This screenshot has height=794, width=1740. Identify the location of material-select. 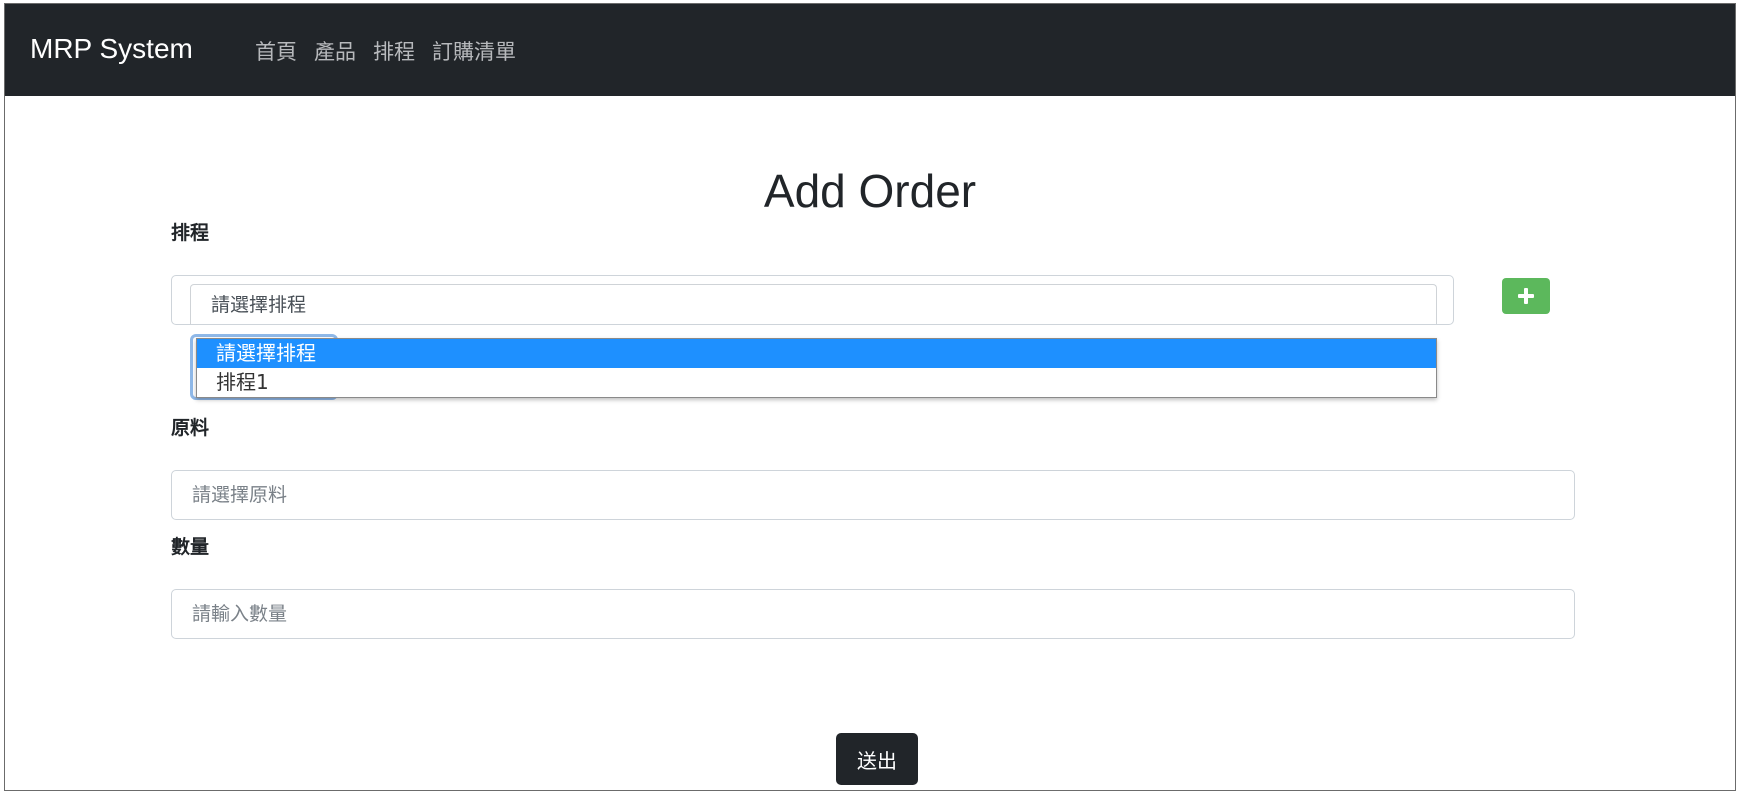
(873, 495).